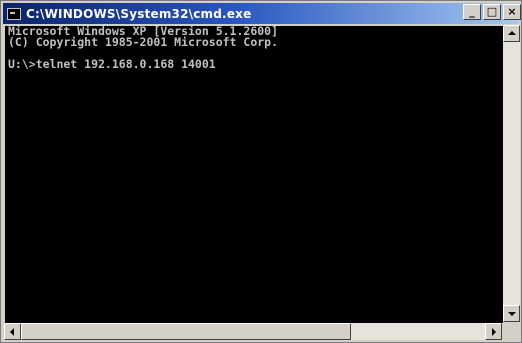  Describe the element at coordinates (511, 173) in the screenshot. I see `vertical-scrollbar` at that location.